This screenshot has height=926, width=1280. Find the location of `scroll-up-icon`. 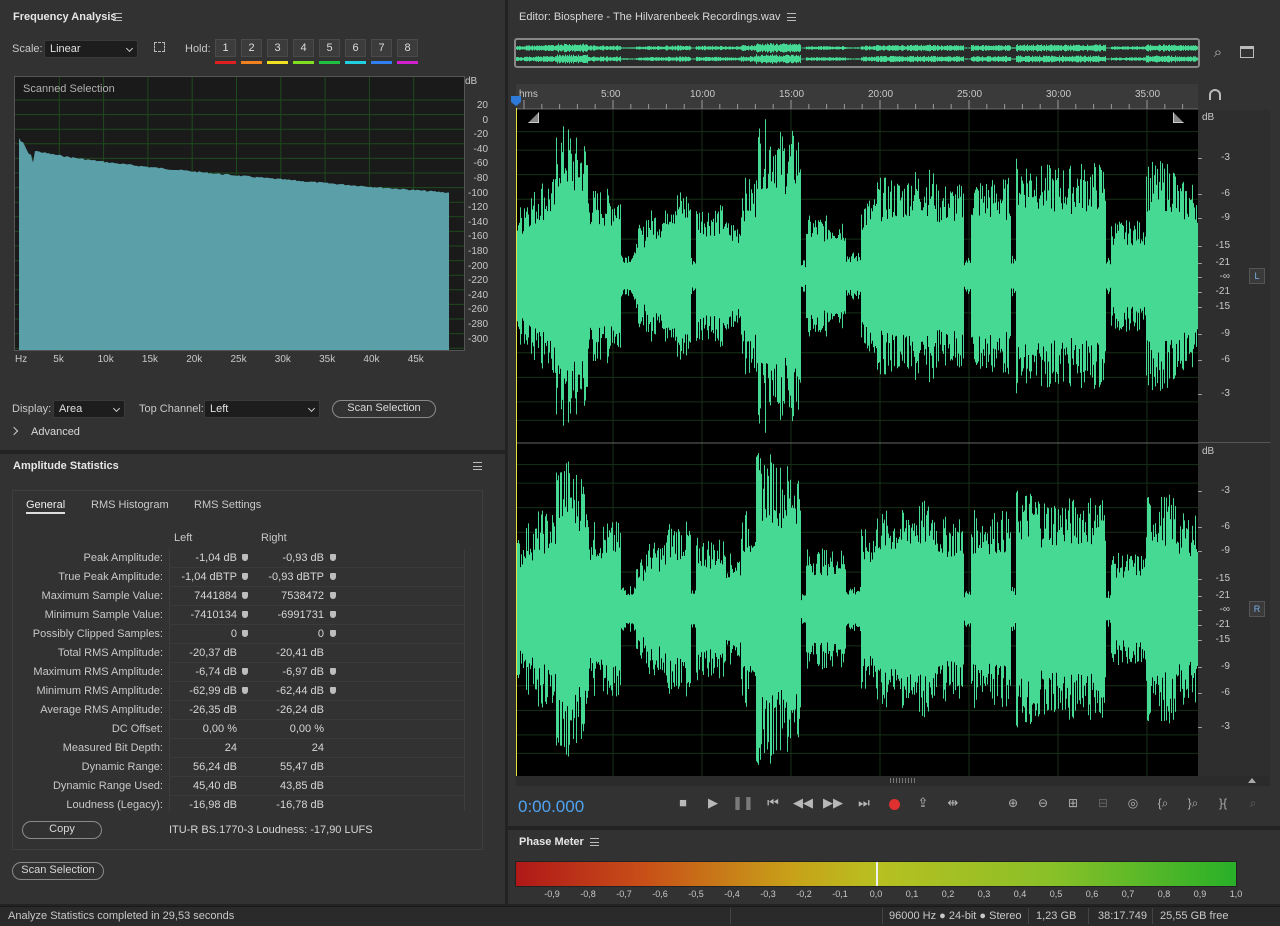

scroll-up-icon is located at coordinates (1252, 780).